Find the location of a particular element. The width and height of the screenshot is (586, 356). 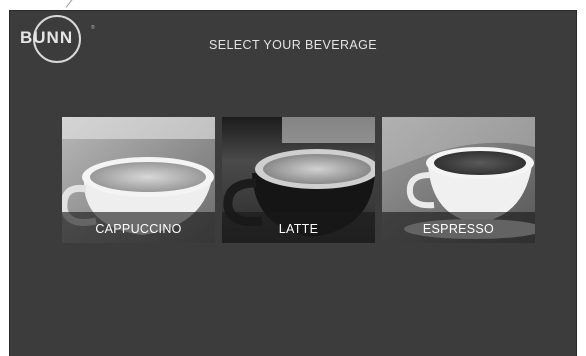

trademark-mark: ® is located at coordinates (93, 28).